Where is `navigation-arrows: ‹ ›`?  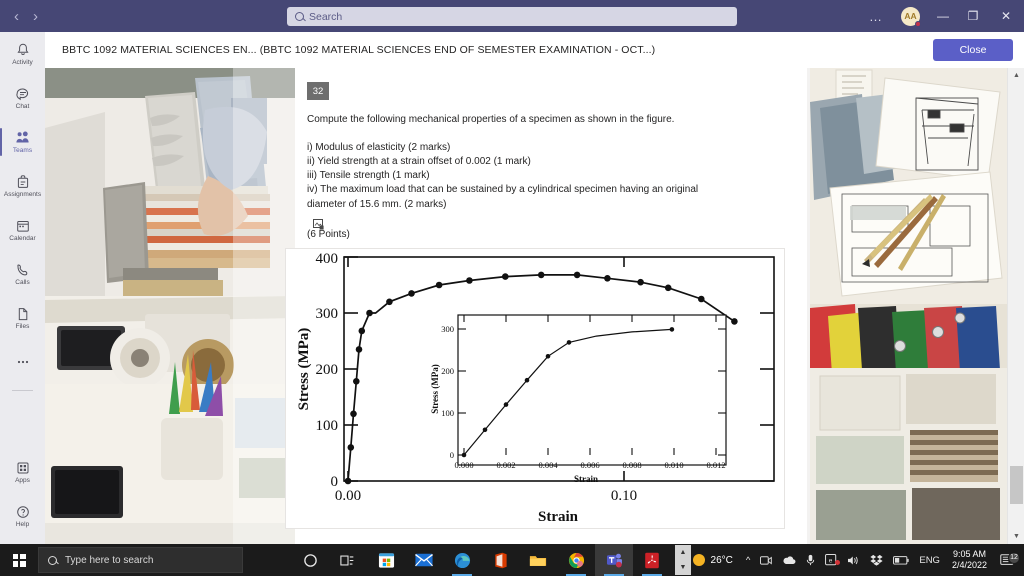
navigation-arrows: ‹ › is located at coordinates (26, 16).